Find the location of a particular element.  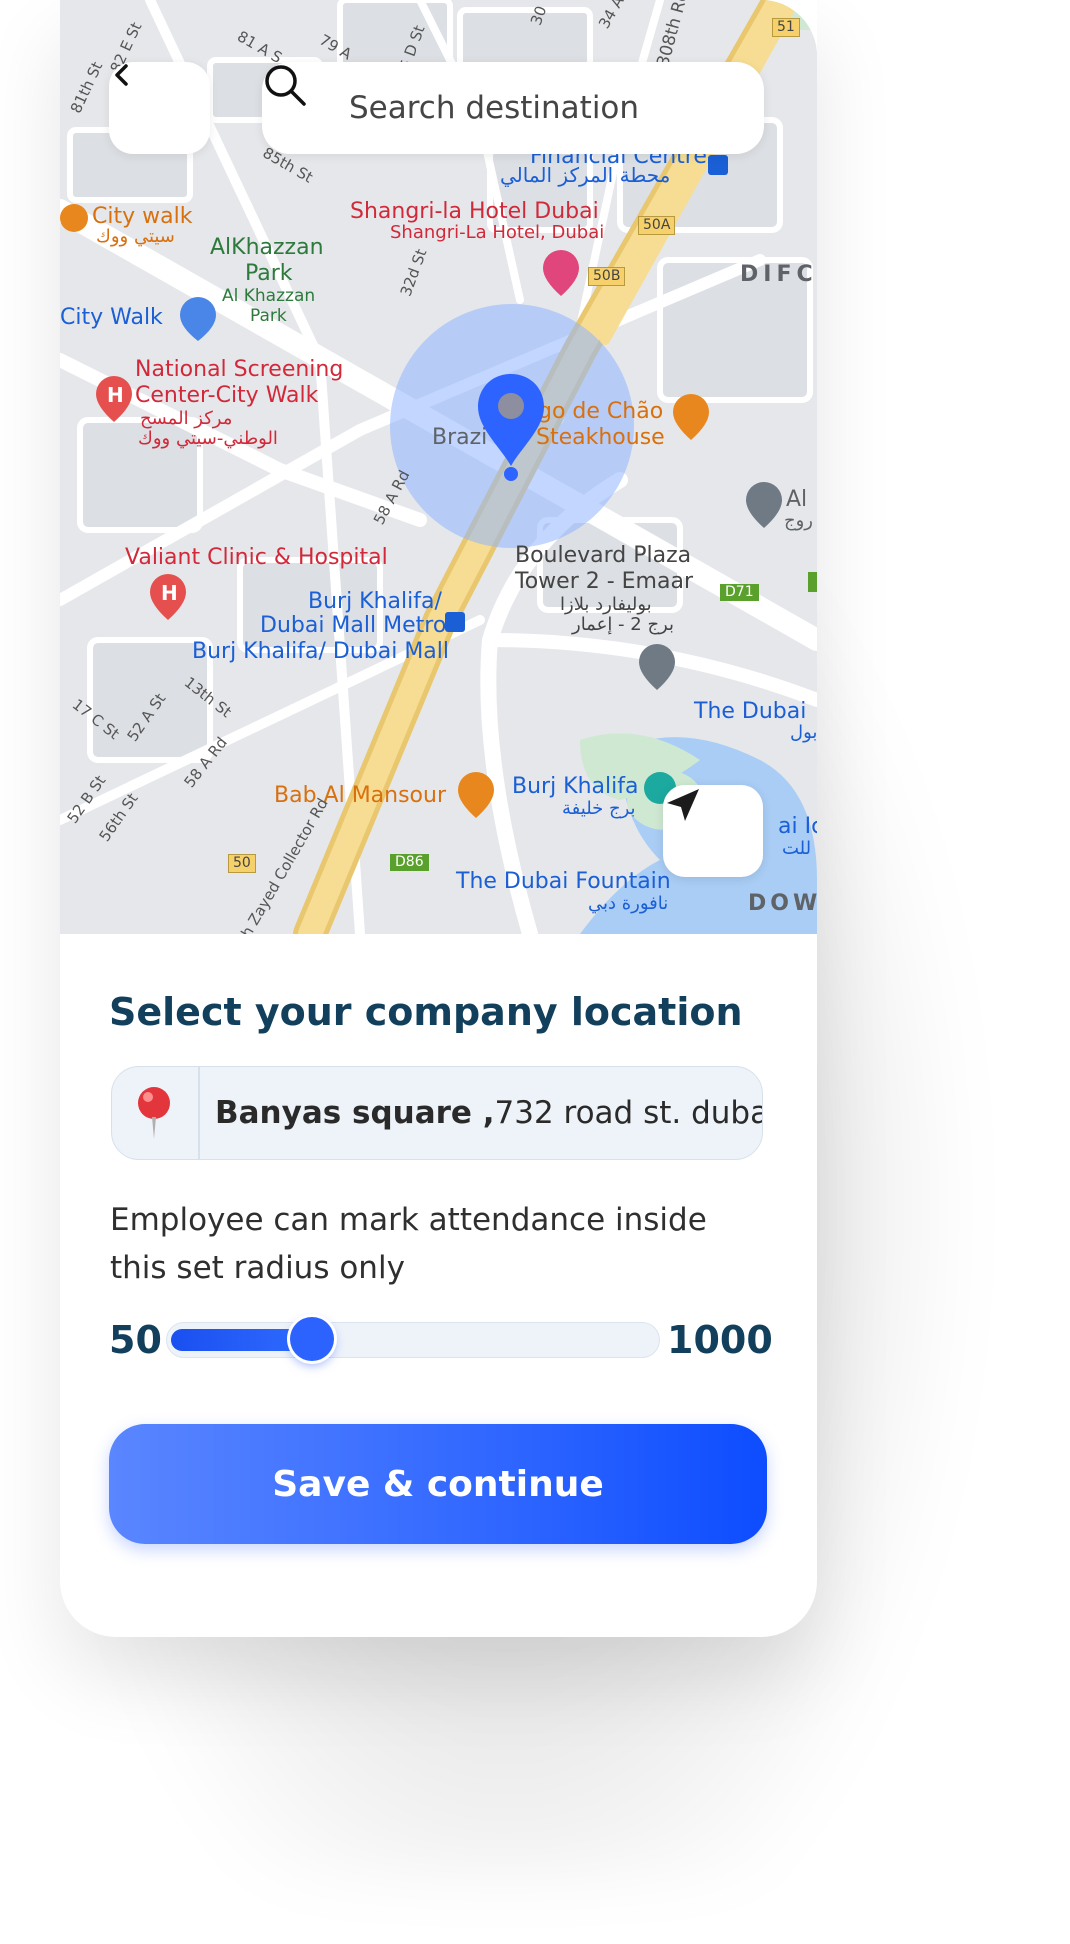

address-rest: 732 road st. dubai is located at coordinates (628, 1113).